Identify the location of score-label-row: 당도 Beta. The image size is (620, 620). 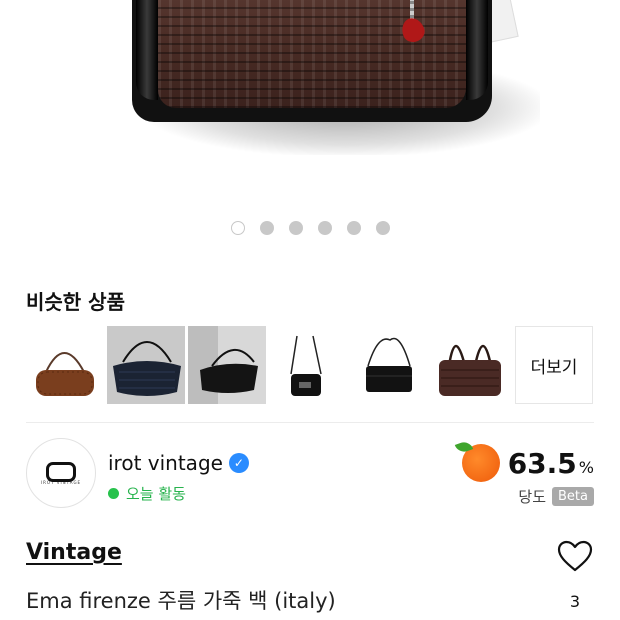
(556, 496).